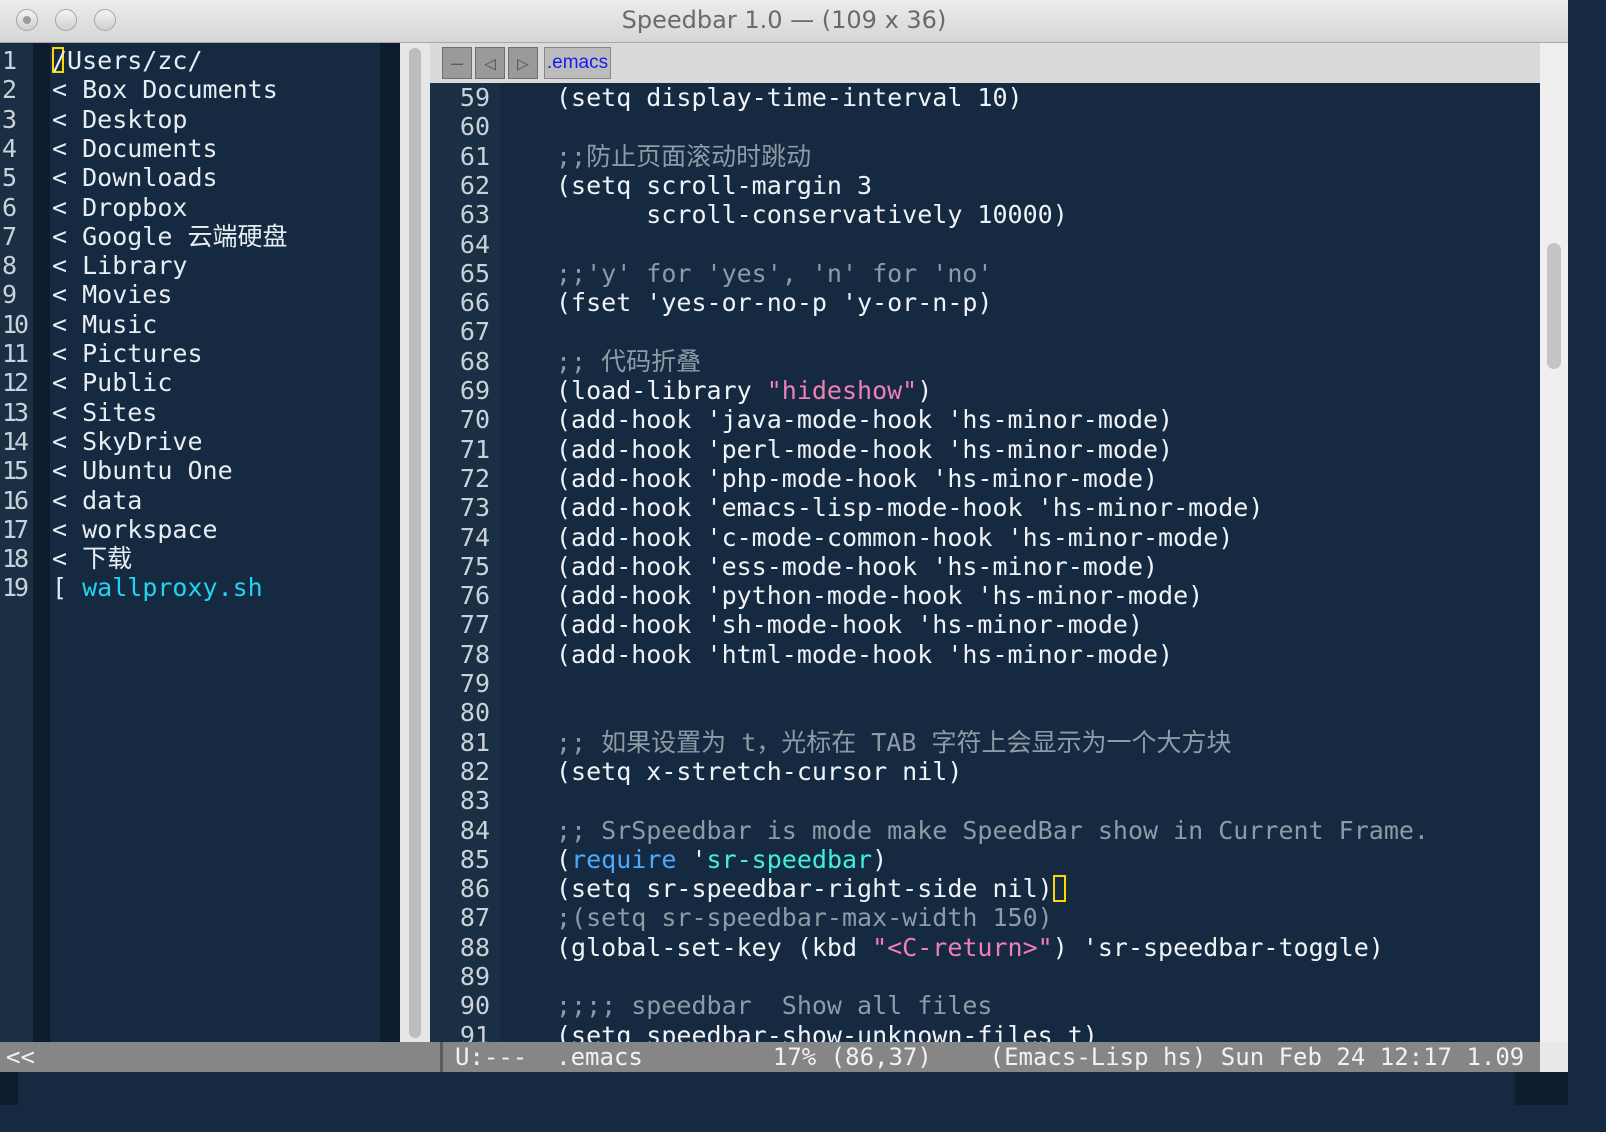 The height and width of the screenshot is (1132, 1606). What do you see at coordinates (628, 361) in the screenshot?
I see `code-line: ;; 代码折叠` at bounding box center [628, 361].